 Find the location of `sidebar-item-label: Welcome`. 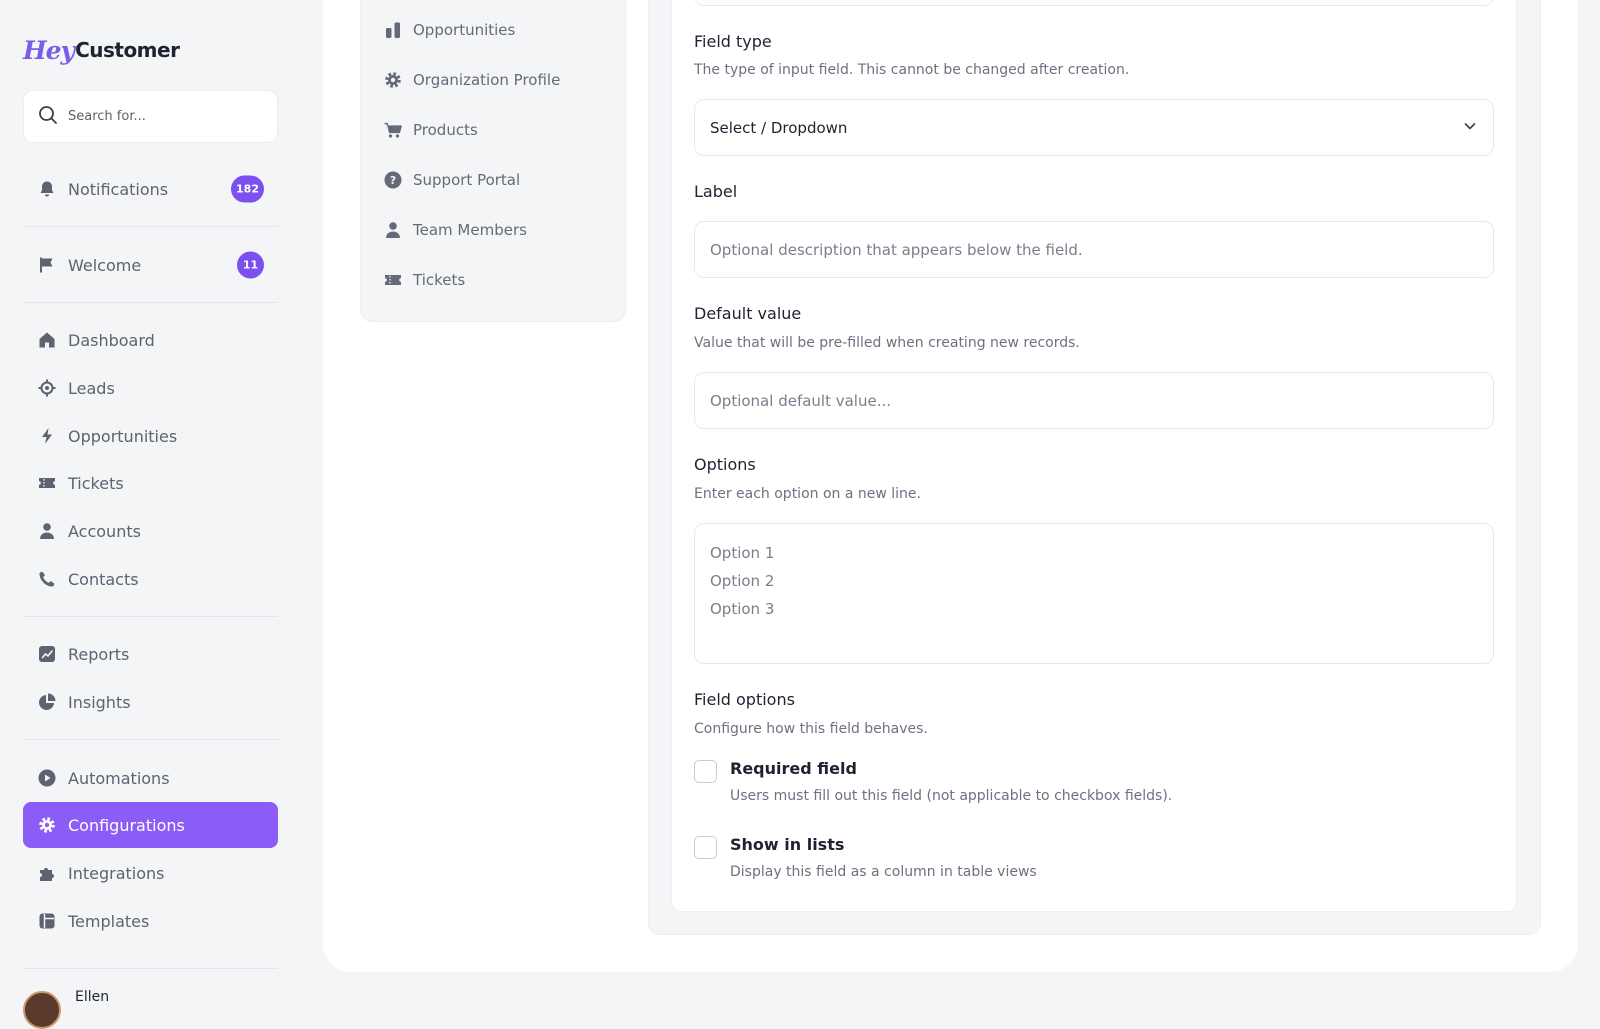

sidebar-item-label: Welcome is located at coordinates (105, 265).